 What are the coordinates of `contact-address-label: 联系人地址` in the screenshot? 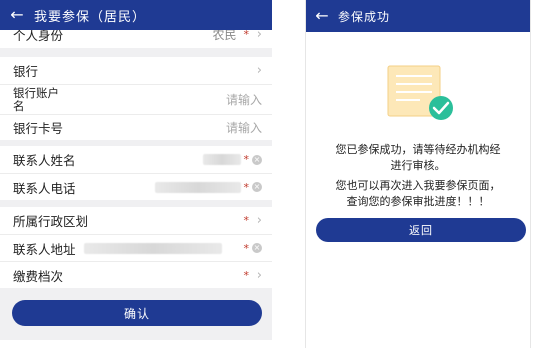 It's located at (44, 249).